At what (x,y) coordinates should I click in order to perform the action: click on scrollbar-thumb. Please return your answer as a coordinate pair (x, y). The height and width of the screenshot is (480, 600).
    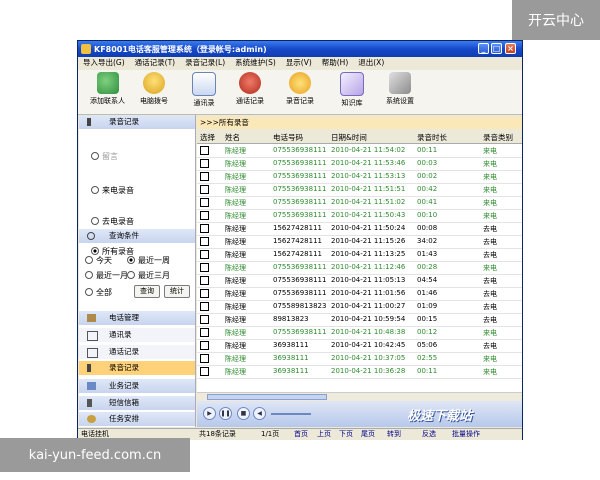
    Looking at the image, I should click on (267, 397).